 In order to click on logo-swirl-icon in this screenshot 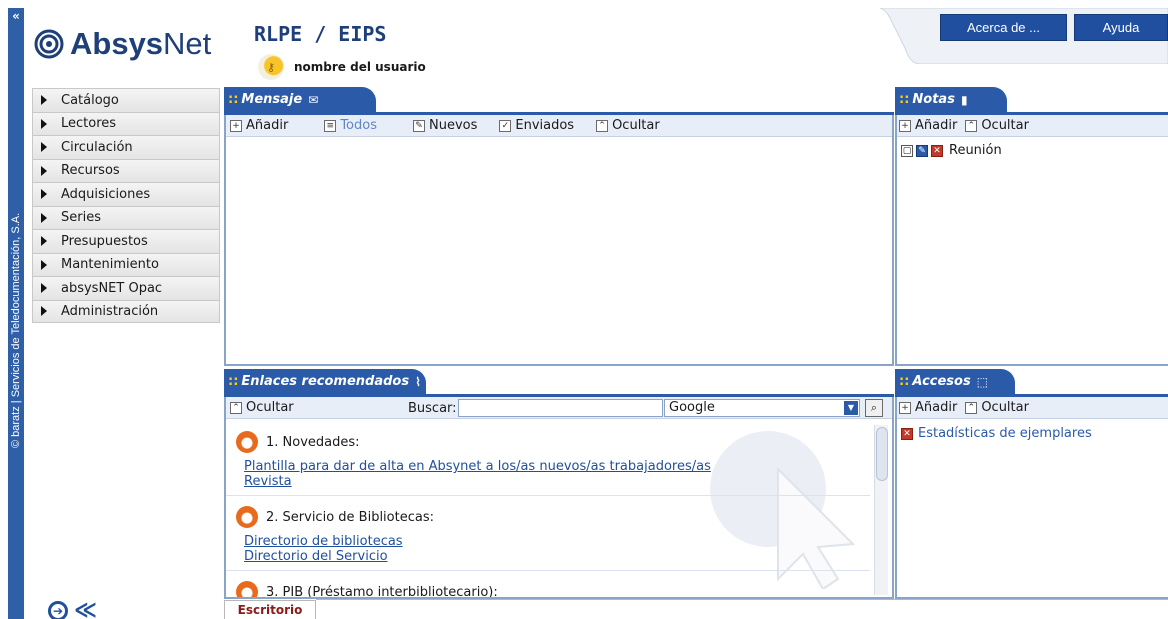, I will do `click(49, 44)`.